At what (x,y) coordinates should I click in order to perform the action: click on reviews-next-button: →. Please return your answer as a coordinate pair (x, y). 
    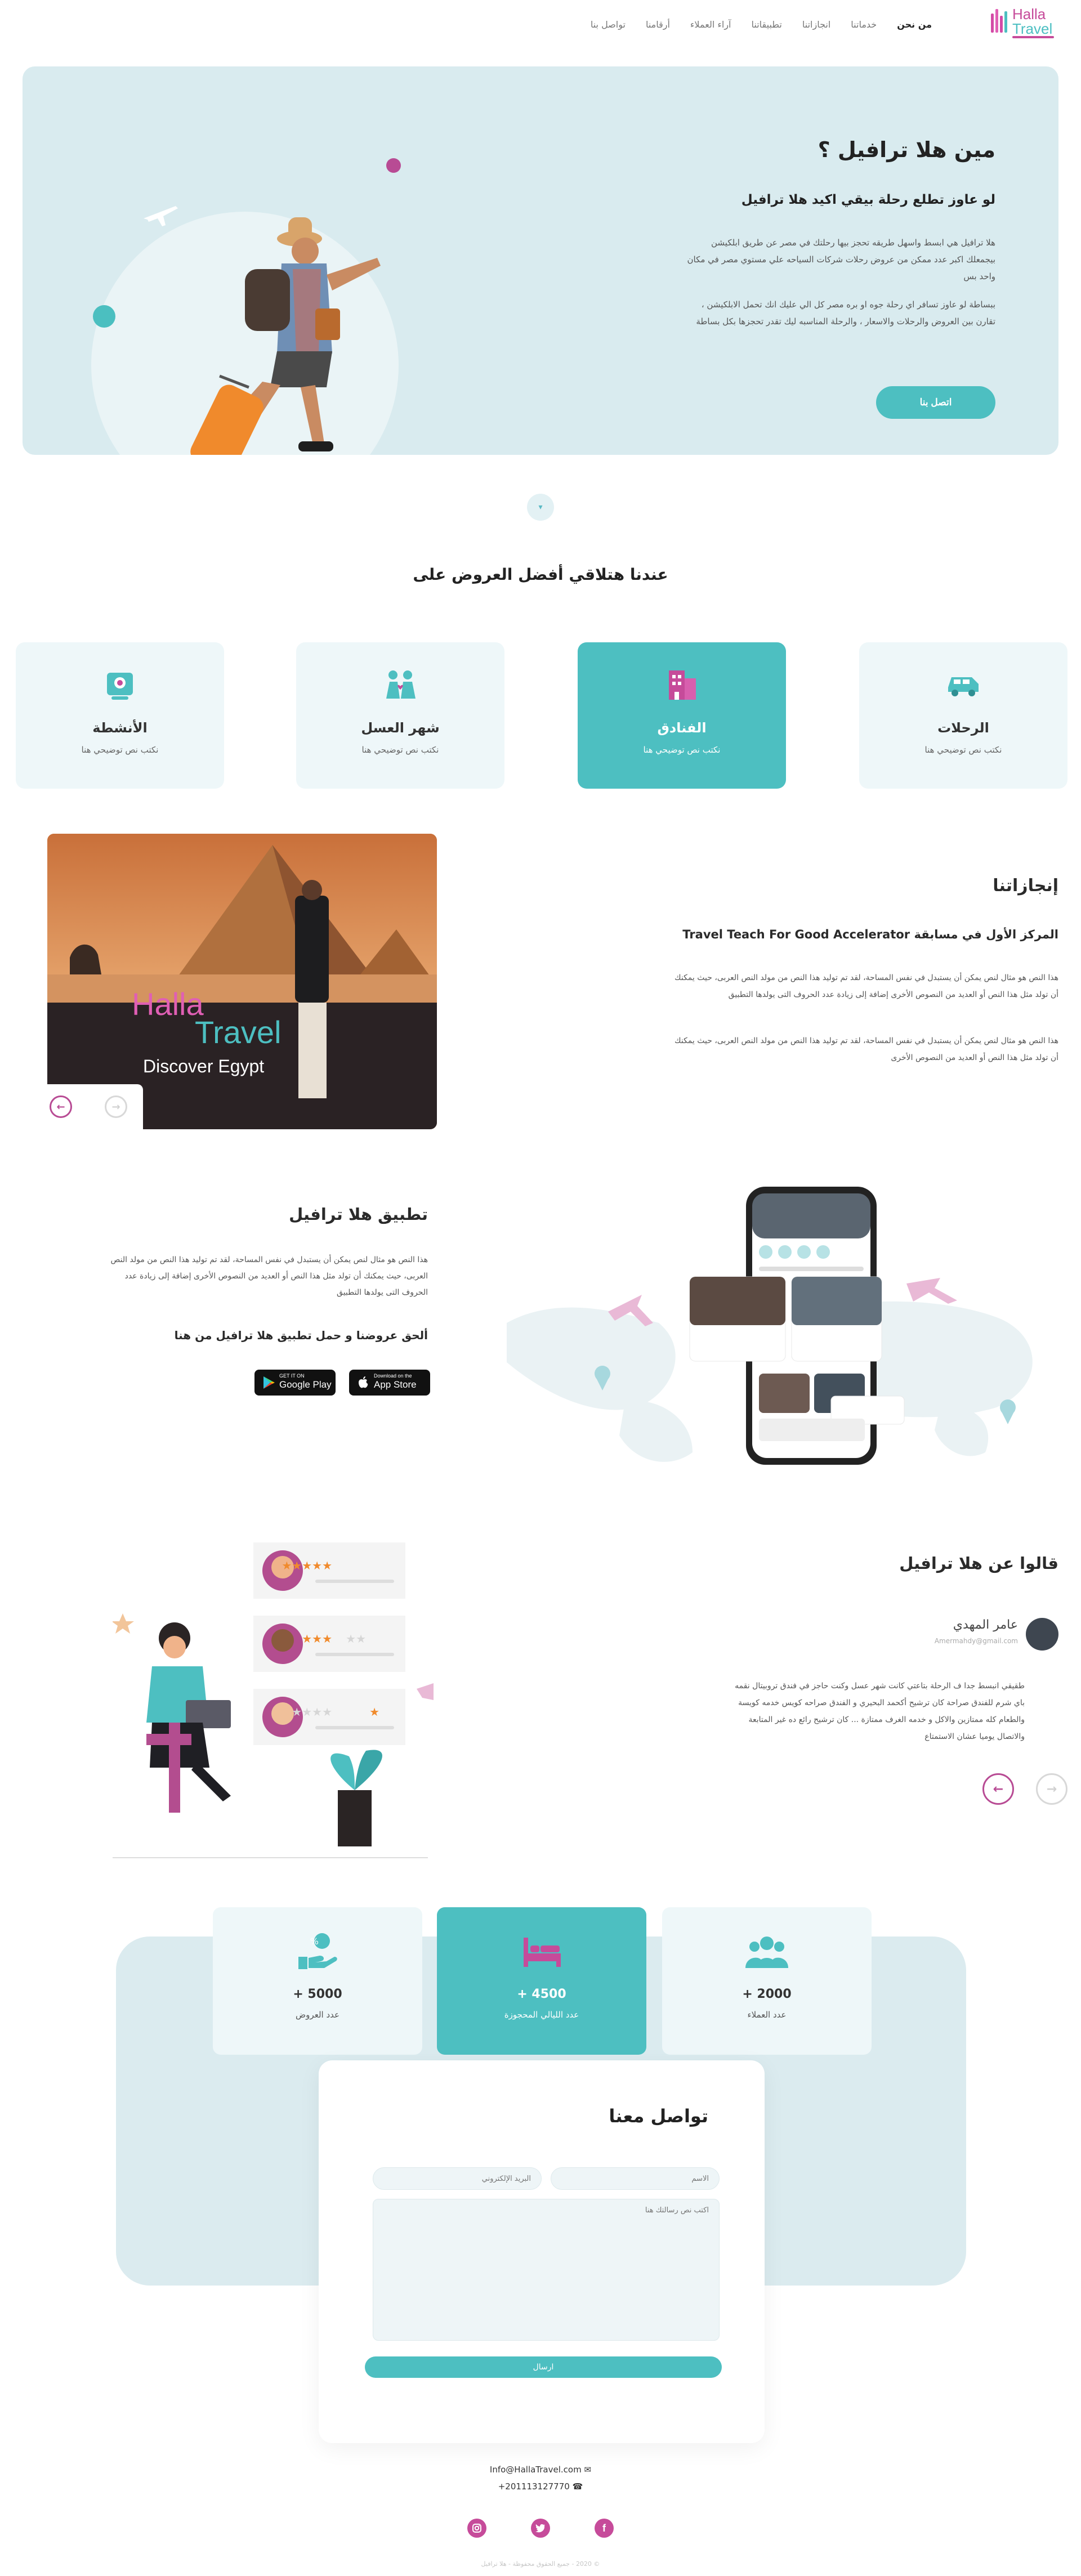
    Looking at the image, I should click on (1051, 1789).